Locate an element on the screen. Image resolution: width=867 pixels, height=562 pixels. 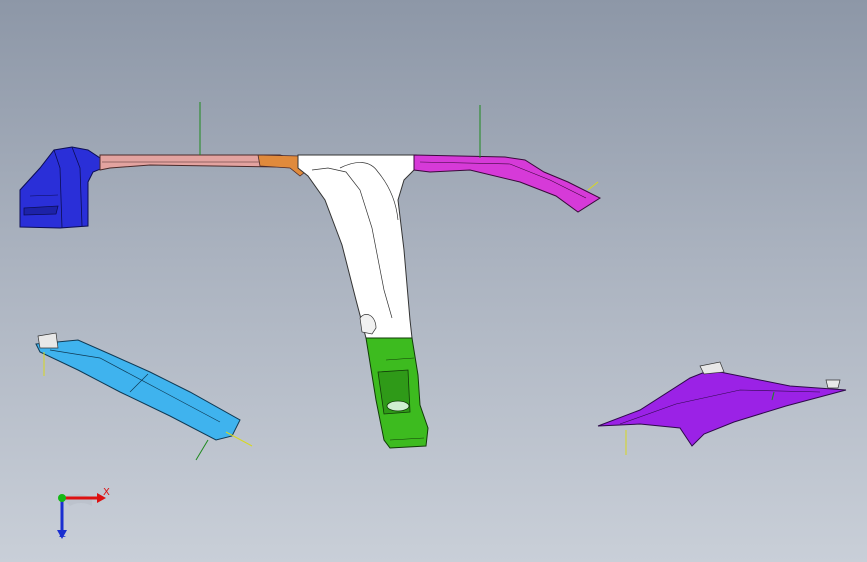
y-axis-dot is located at coordinates (62, 498).